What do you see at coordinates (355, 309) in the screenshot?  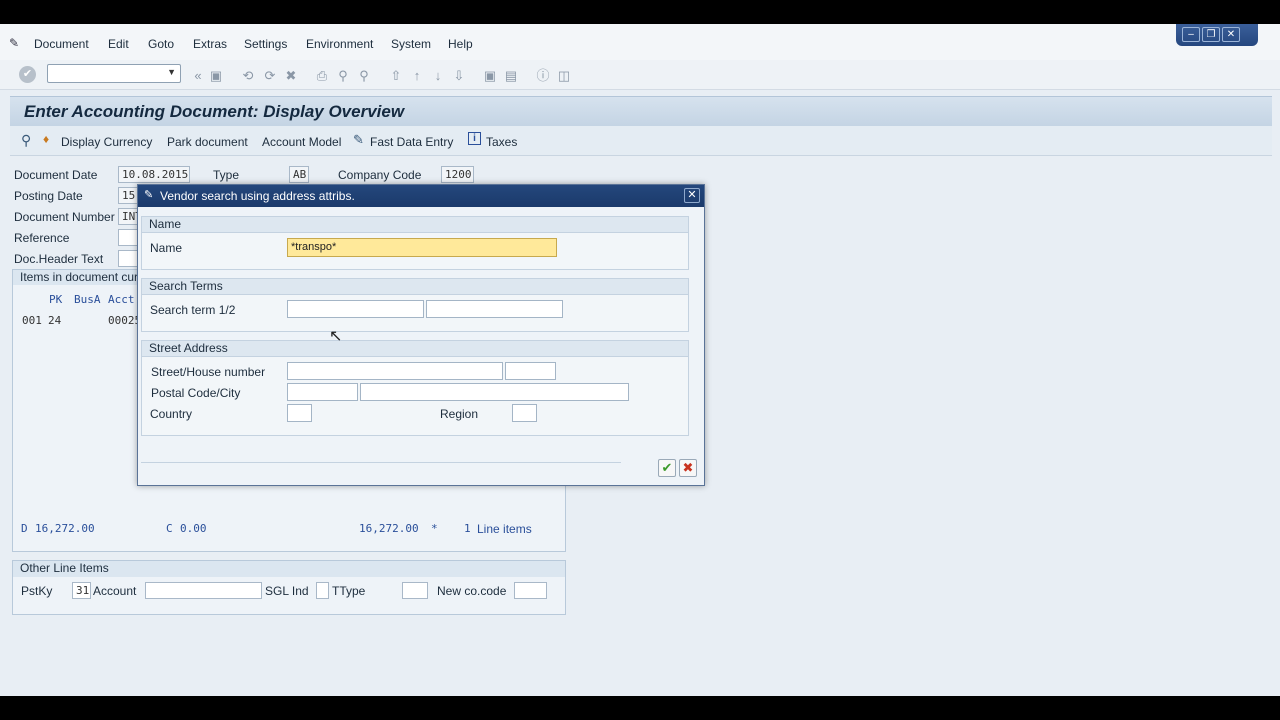 I see `search-term-1-field` at bounding box center [355, 309].